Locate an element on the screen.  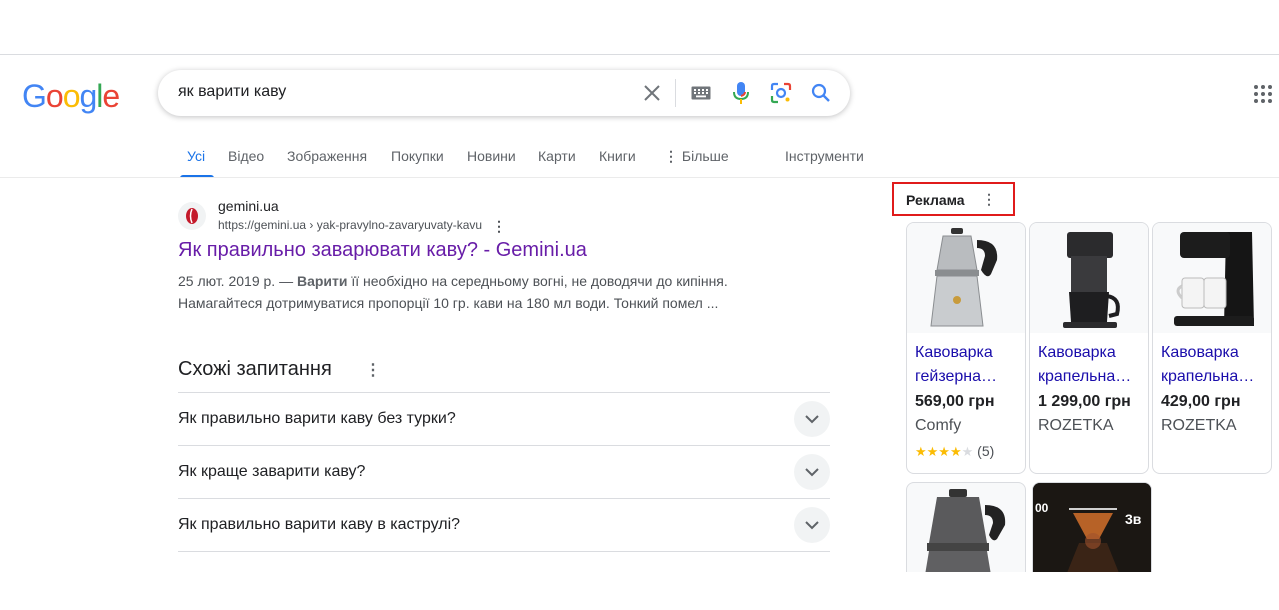
site-favicon-icon is located at coordinates (192, 216).